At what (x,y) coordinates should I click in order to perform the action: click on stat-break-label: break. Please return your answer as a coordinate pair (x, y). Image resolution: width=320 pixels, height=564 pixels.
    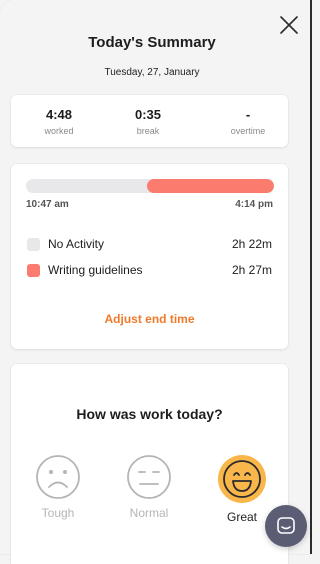
    Looking at the image, I should click on (148, 131).